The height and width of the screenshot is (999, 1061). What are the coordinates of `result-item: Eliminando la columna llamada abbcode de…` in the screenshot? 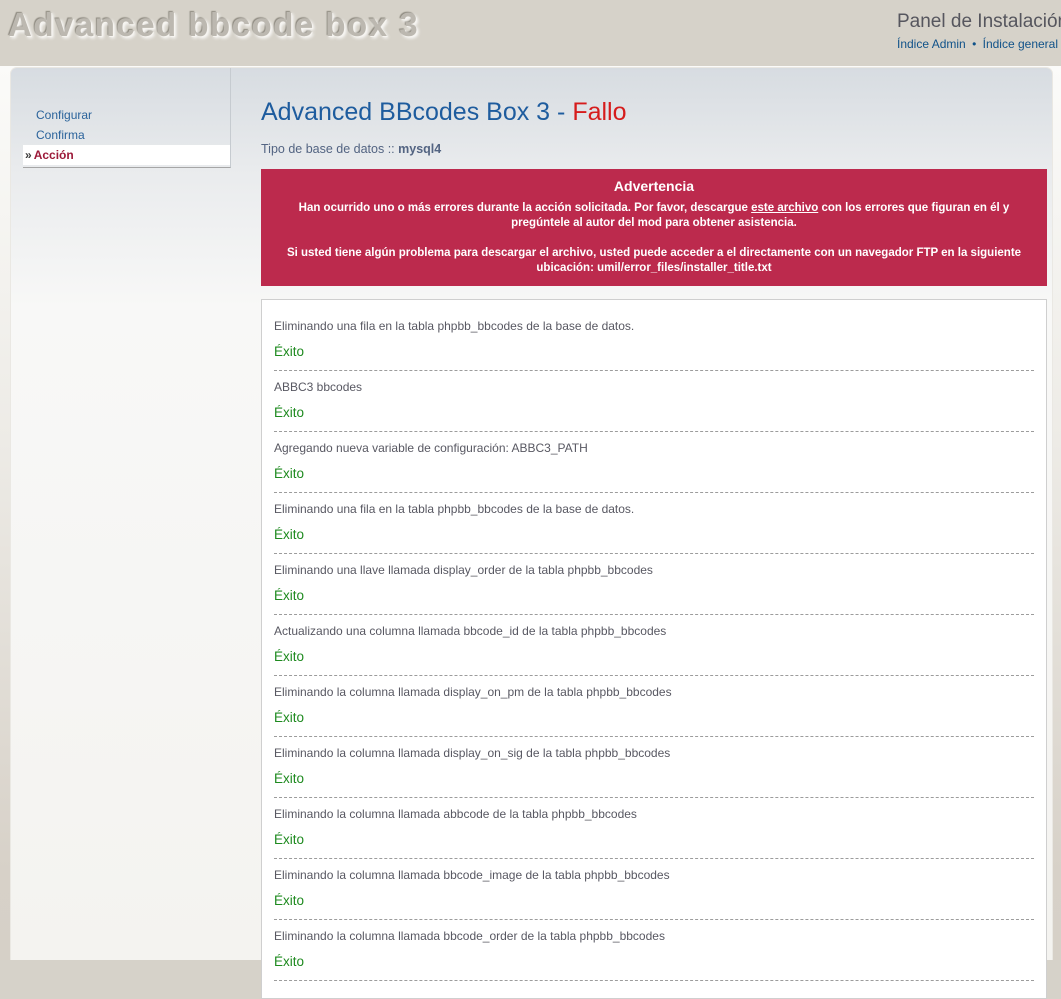 It's located at (654, 828).